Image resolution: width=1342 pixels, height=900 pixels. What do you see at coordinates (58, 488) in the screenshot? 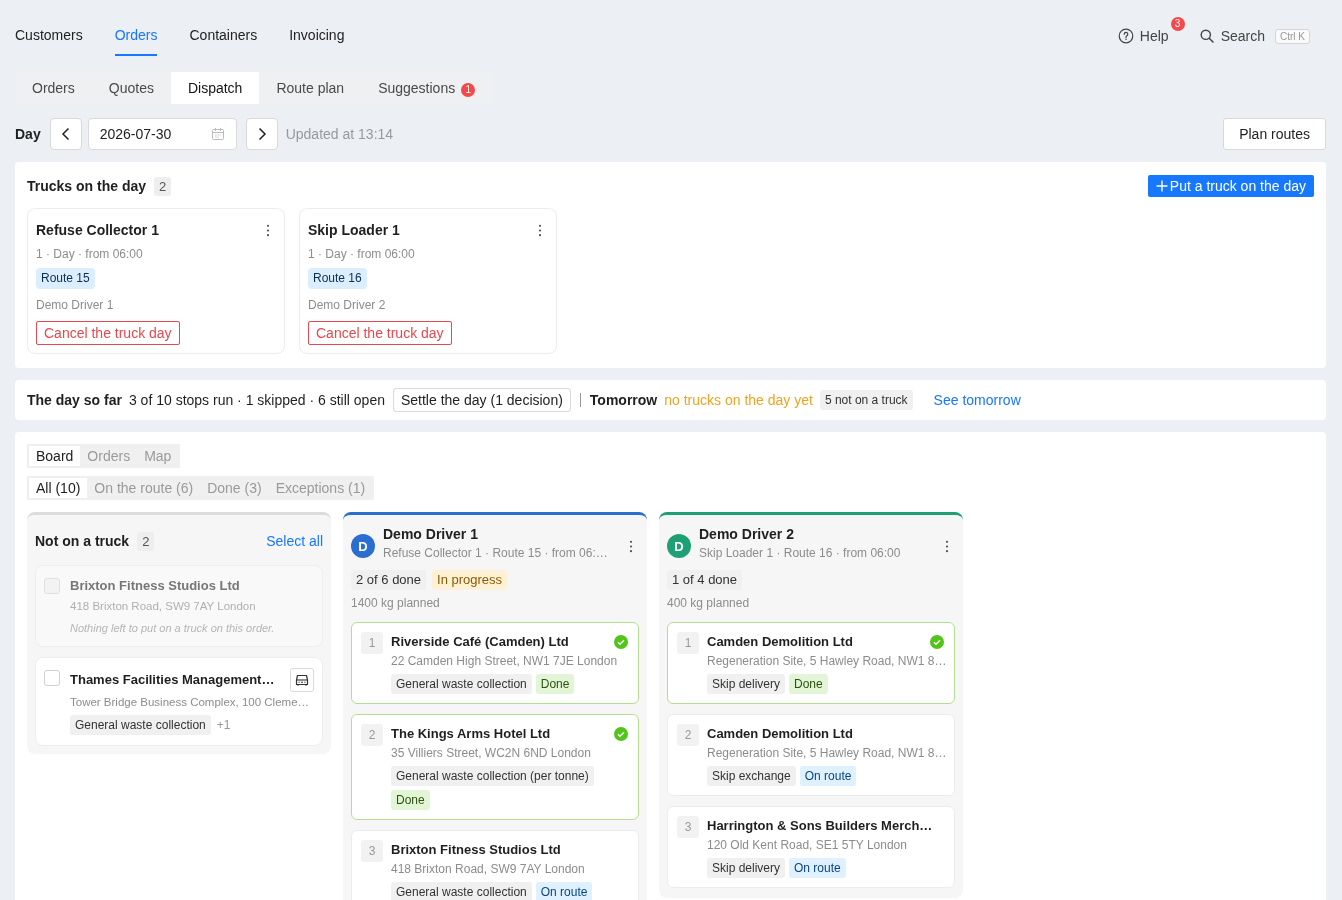
I see `filter-tab: All (10)` at bounding box center [58, 488].